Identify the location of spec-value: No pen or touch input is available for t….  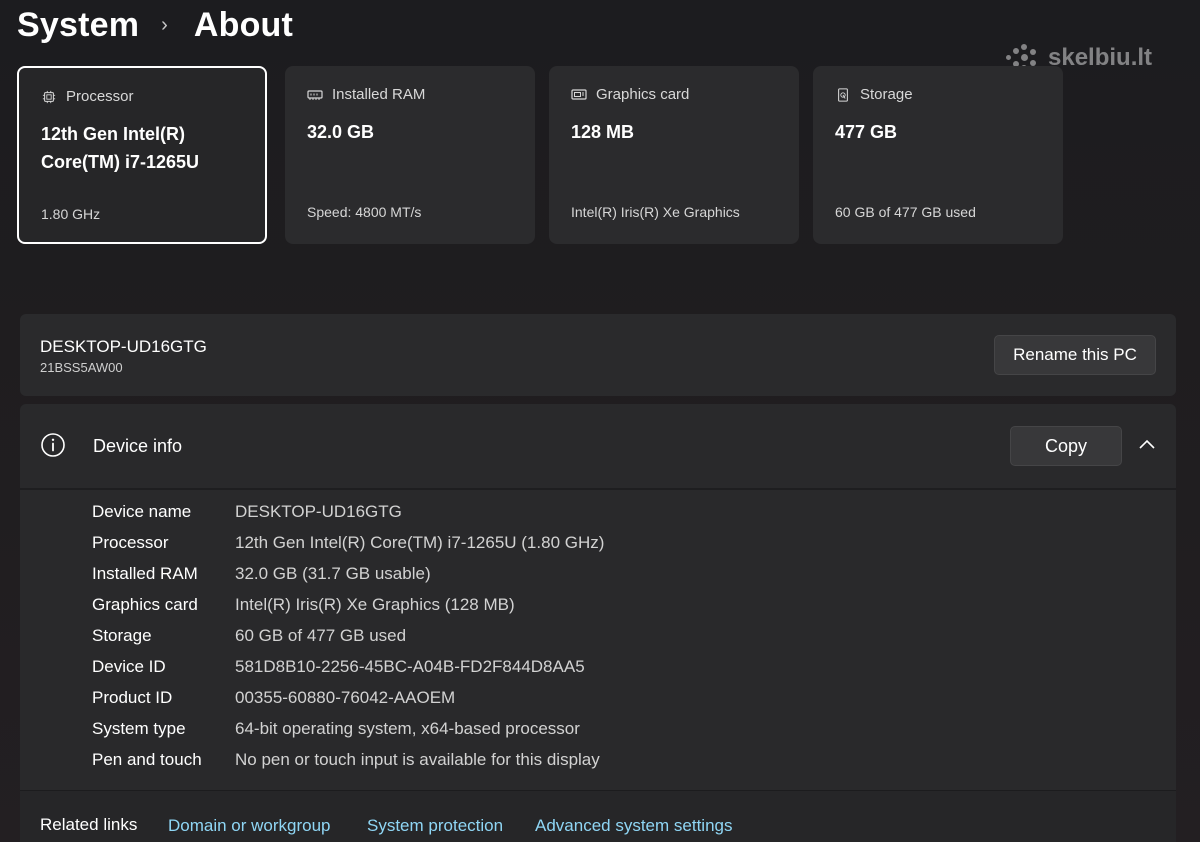
(417, 759).